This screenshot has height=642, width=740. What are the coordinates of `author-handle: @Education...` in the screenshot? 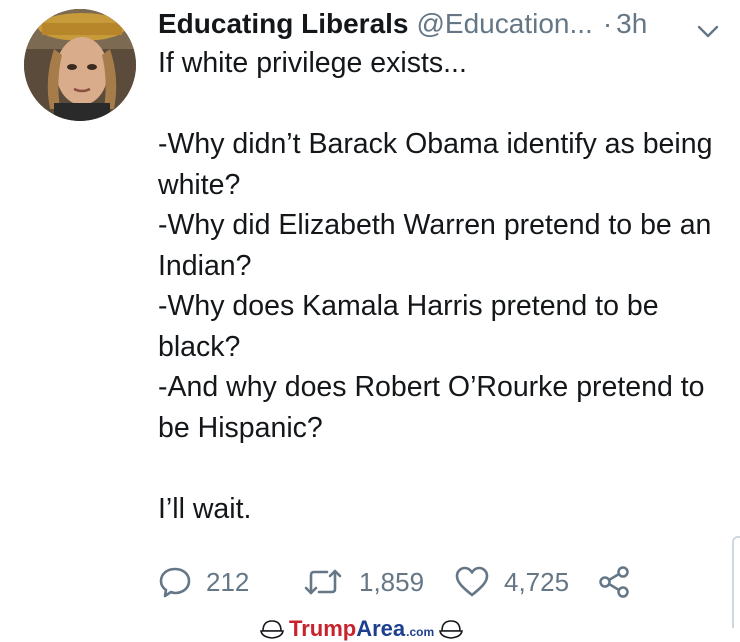 It's located at (505, 24).